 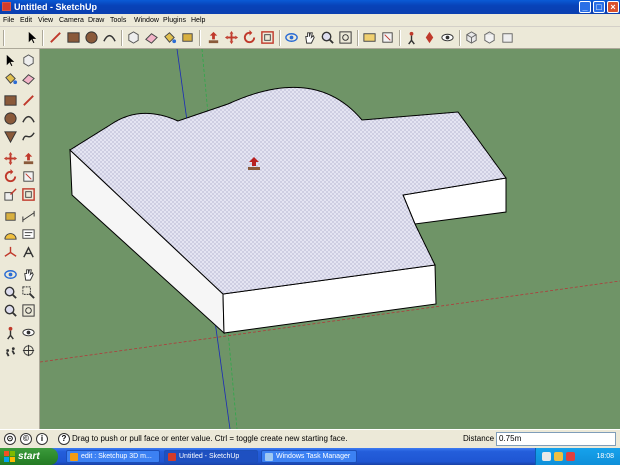 I want to click on start-button: start, so click(x=29, y=456).